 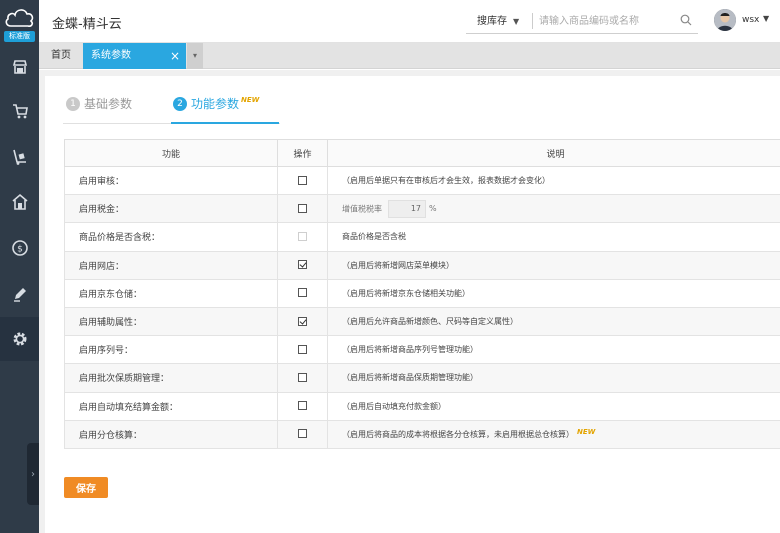 I want to click on search-type-dropdown: 搜库存 ▼, so click(x=507, y=21).